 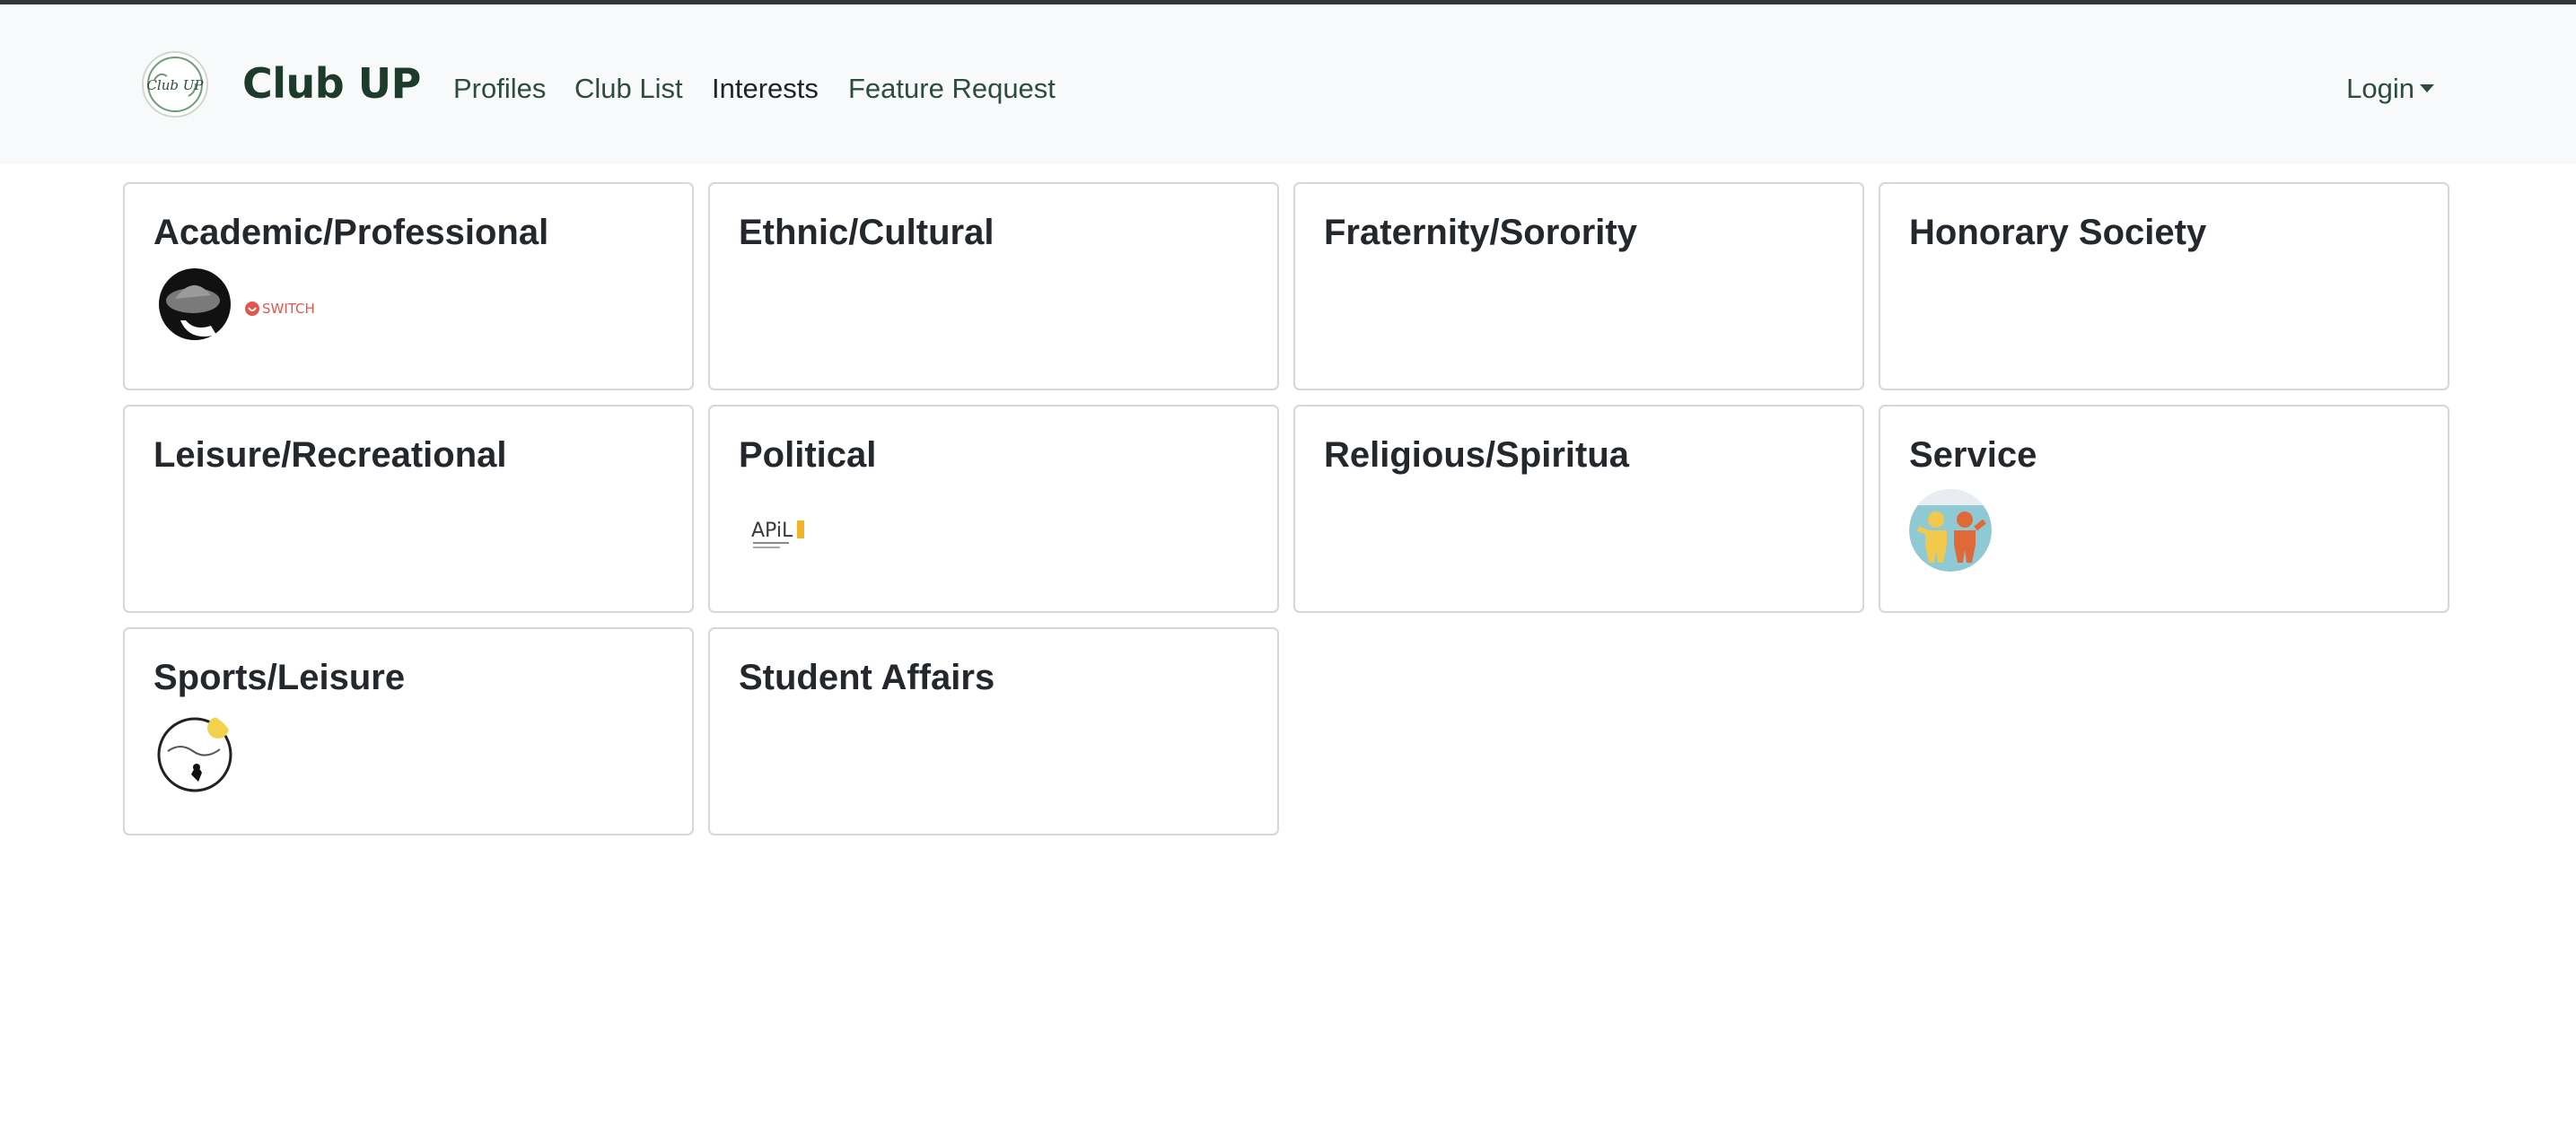 What do you see at coordinates (765, 89) in the screenshot?
I see `nav-link-interests: Interests` at bounding box center [765, 89].